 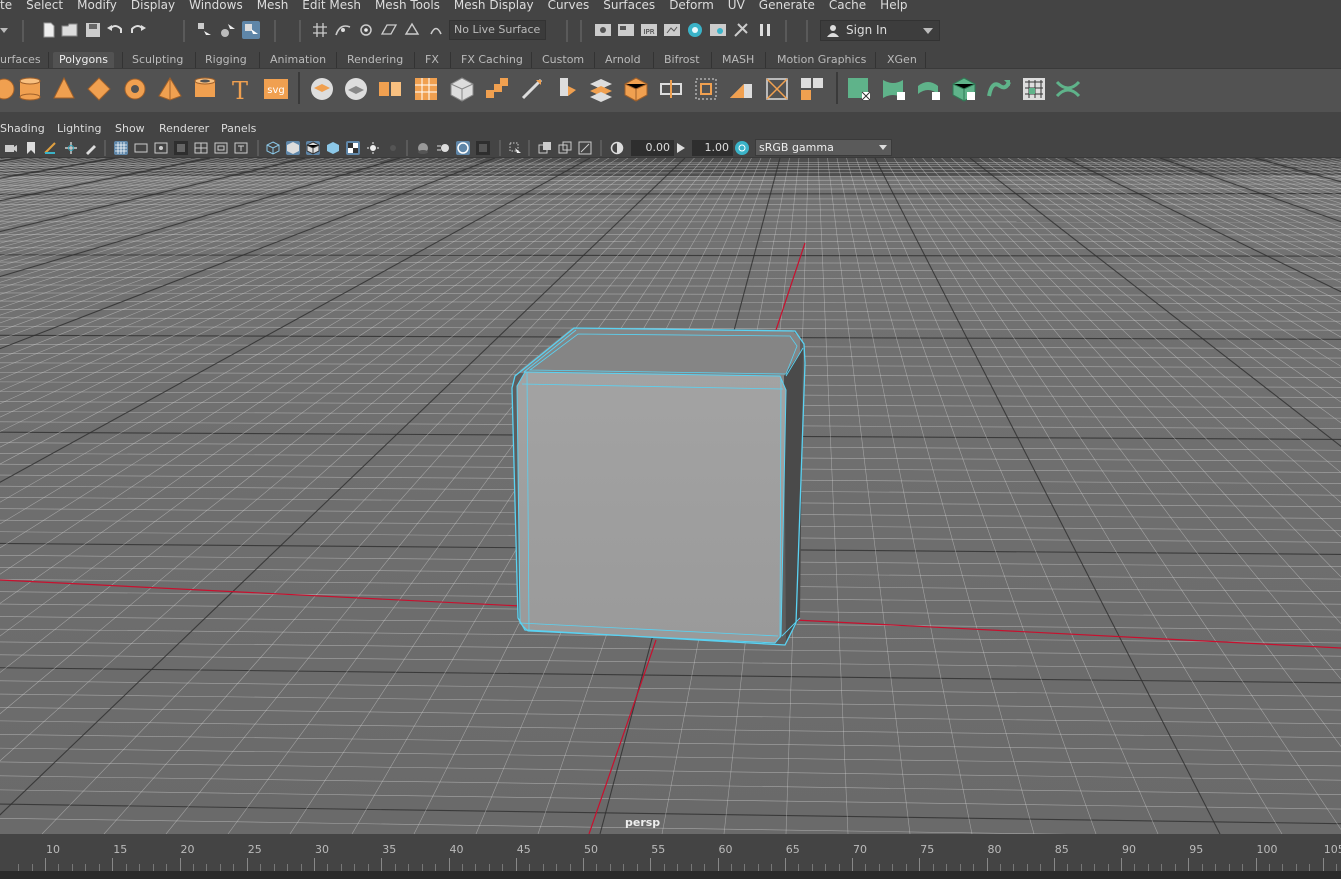 What do you see at coordinates (153, 5) in the screenshot?
I see `menu-display: Display` at bounding box center [153, 5].